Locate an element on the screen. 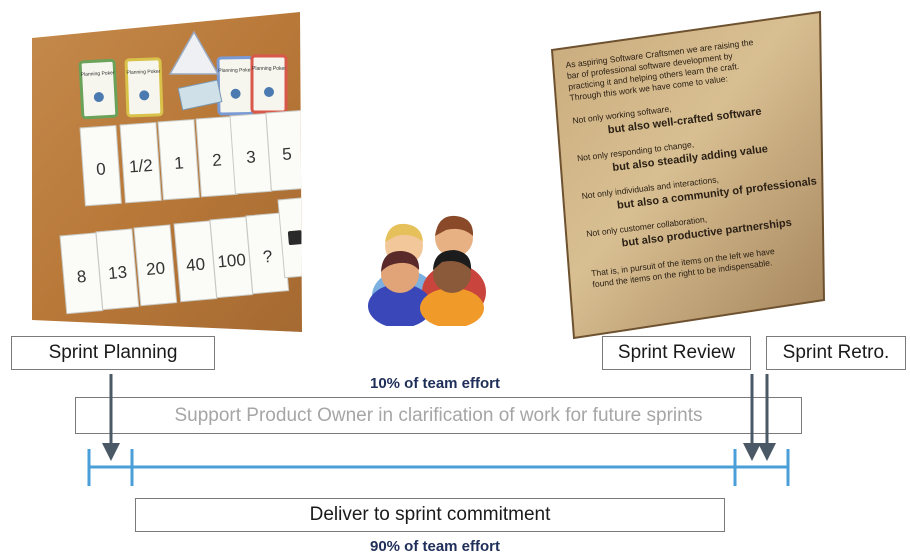 This screenshot has width=910, height=560. poker-card: 1 is located at coordinates (178, 159).